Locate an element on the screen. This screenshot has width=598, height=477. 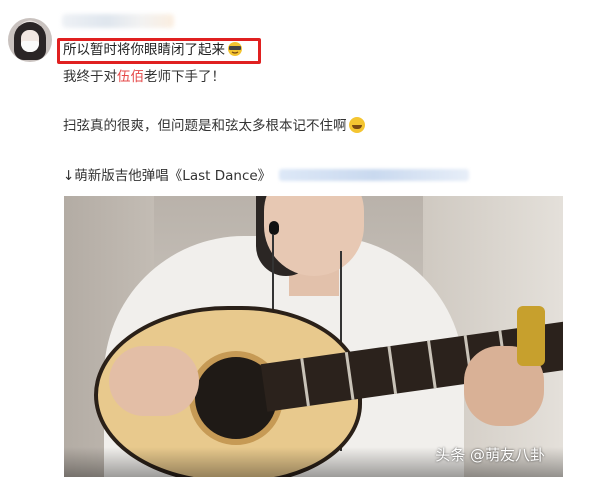
strumming-hand is located at coordinates (154, 381).